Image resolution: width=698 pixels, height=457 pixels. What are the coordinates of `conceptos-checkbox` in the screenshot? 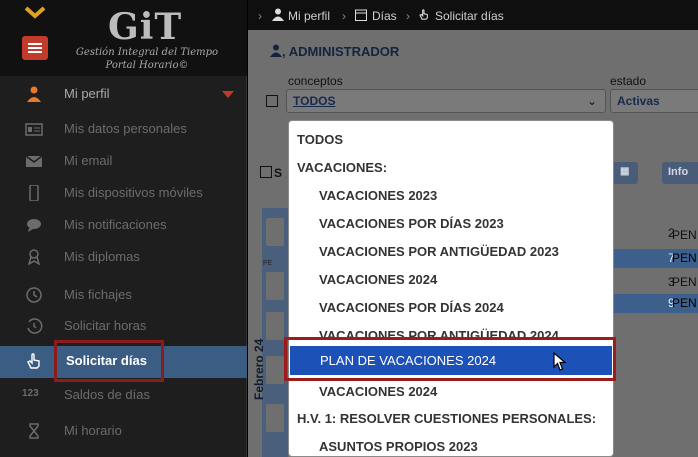 It's located at (272, 101).